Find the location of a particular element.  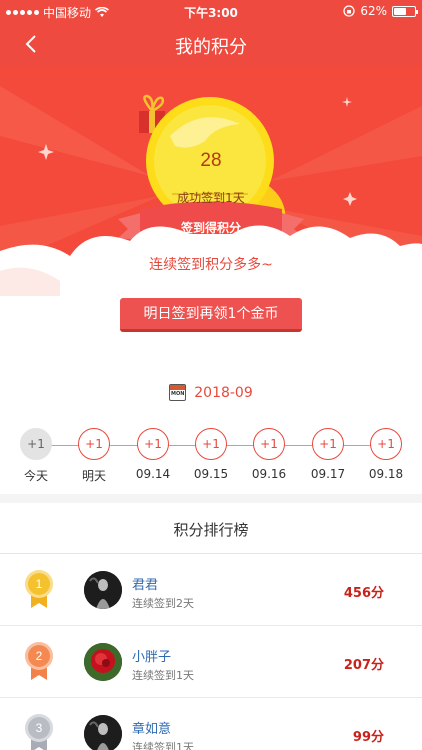

timeline-day-label: 09.16 is located at coordinates (269, 474).